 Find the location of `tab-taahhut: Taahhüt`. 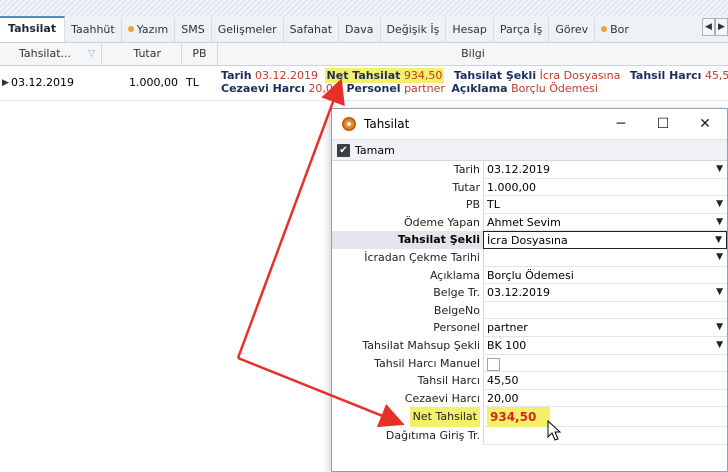

tab-taahhut: Taahhüt is located at coordinates (93, 30).